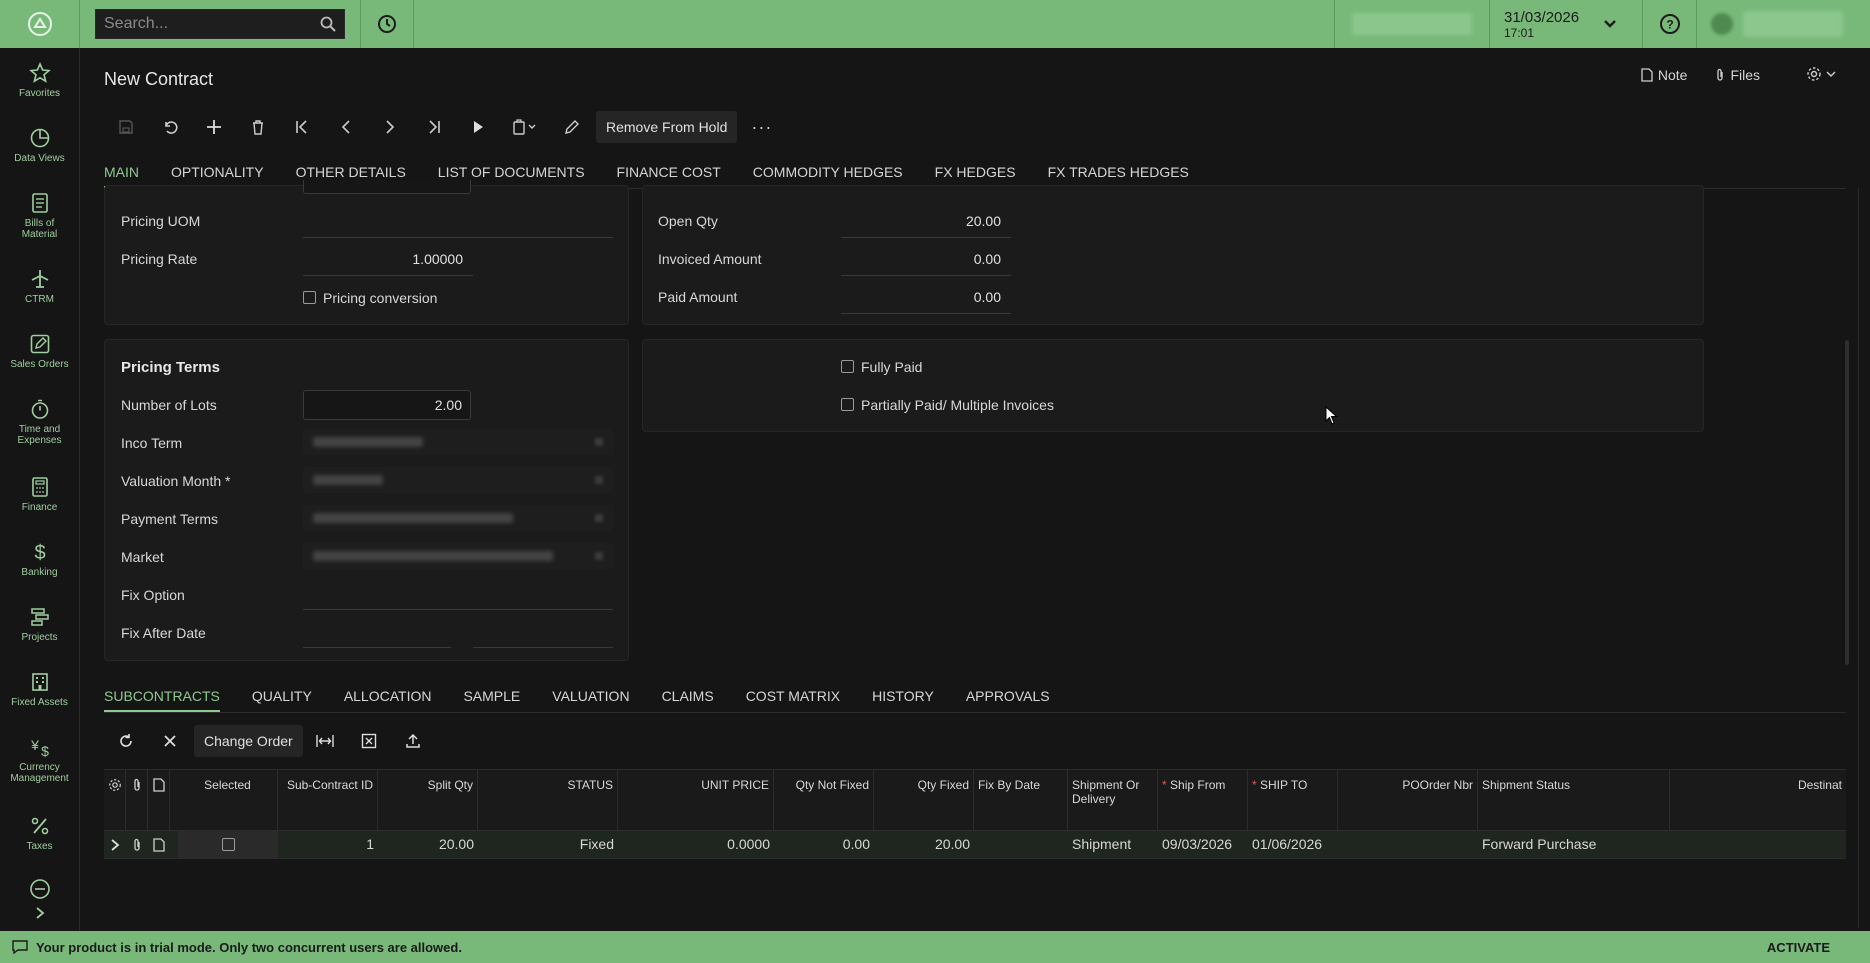  Describe the element at coordinates (1565, 24) in the screenshot. I see `business-date: 31/03/2026 17:01` at that location.